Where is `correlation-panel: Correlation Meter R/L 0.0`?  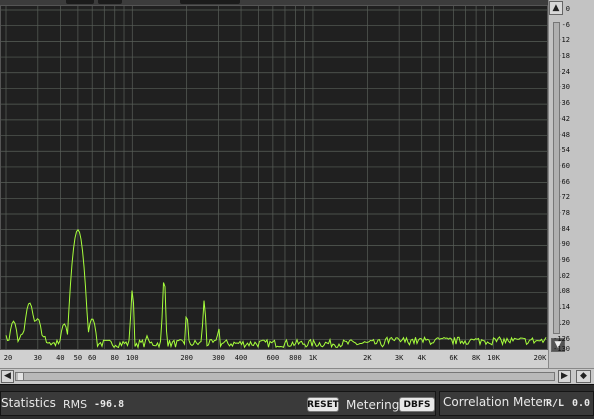
correlation-panel: Correlation Meter R/L 0.0 is located at coordinates (516, 403).